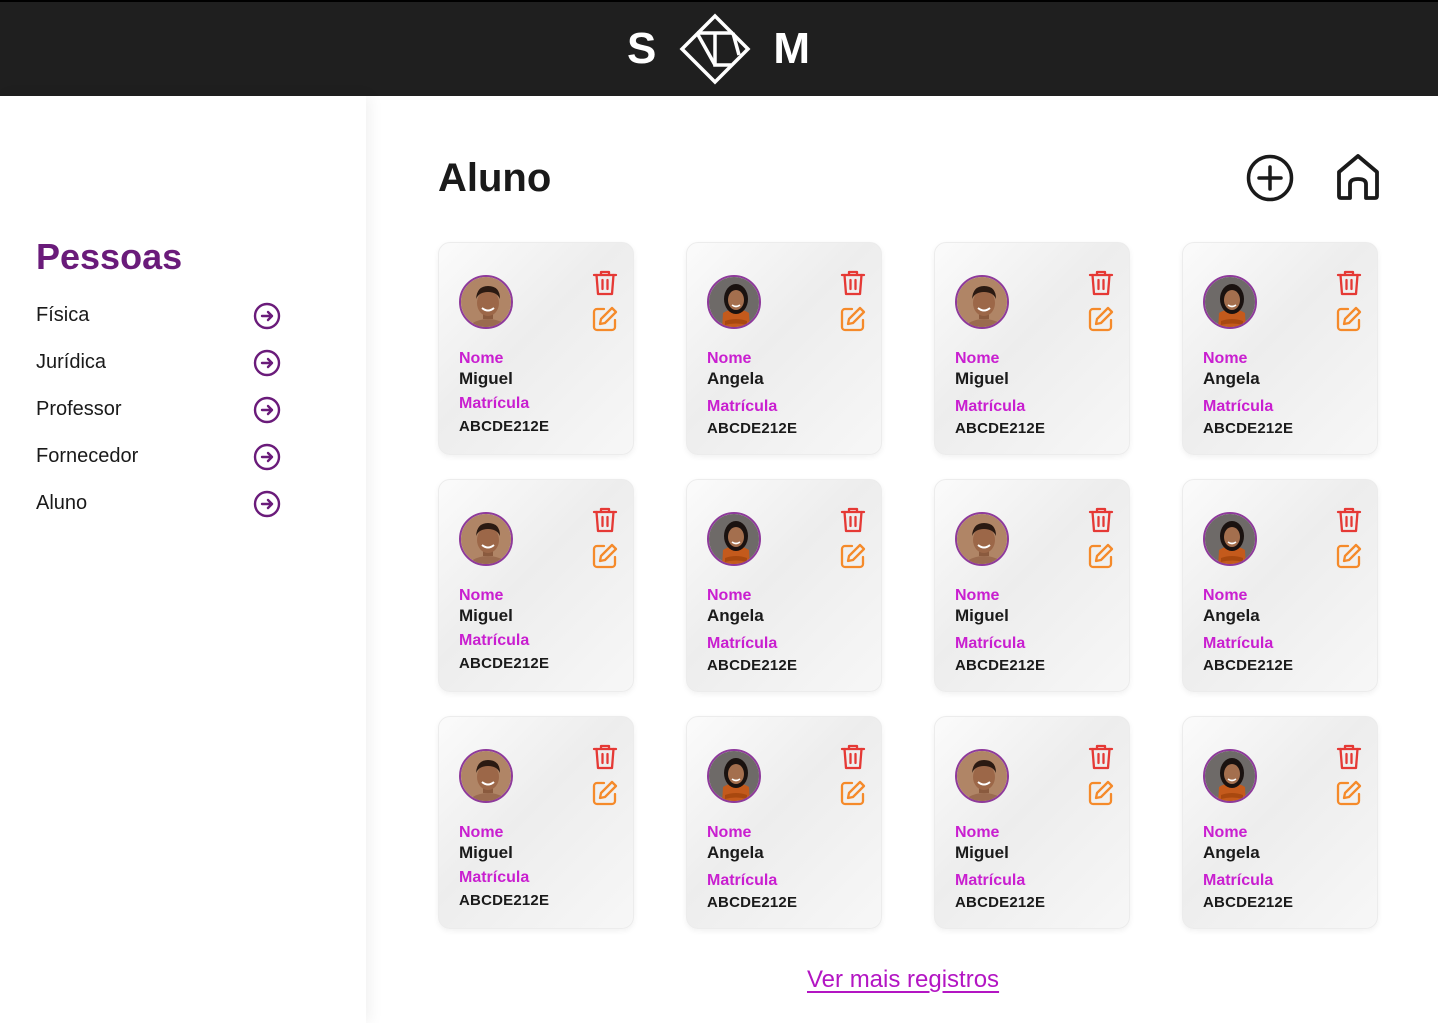 The width and height of the screenshot is (1438, 1023). What do you see at coordinates (79, 409) in the screenshot?
I see `sidebar-item-label: Professor` at bounding box center [79, 409].